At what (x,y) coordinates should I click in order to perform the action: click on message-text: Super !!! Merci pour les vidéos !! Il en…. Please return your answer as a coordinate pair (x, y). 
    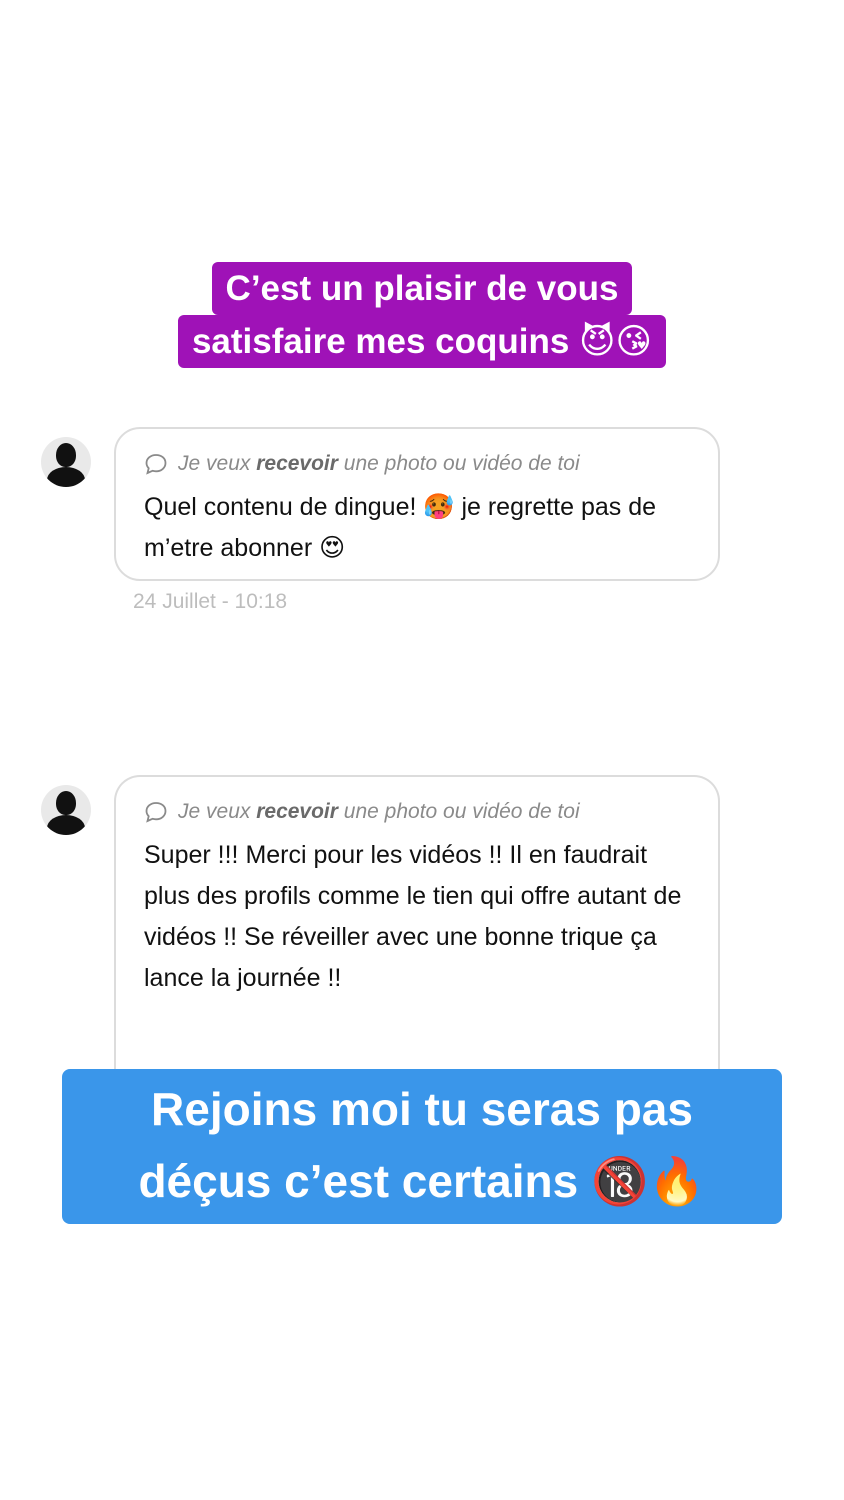
    Looking at the image, I should click on (413, 916).